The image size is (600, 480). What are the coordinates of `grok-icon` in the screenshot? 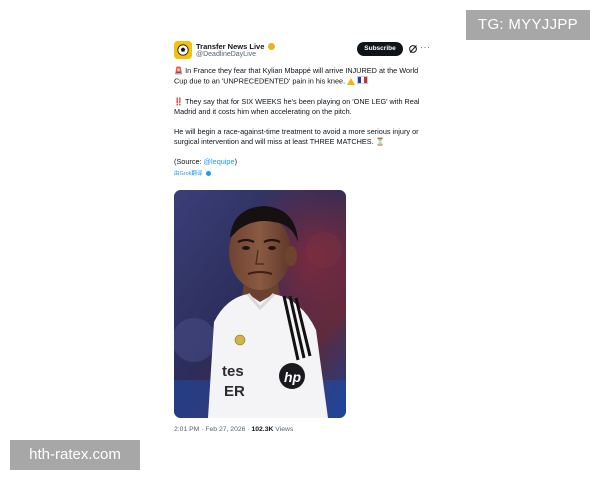 It's located at (413, 49).